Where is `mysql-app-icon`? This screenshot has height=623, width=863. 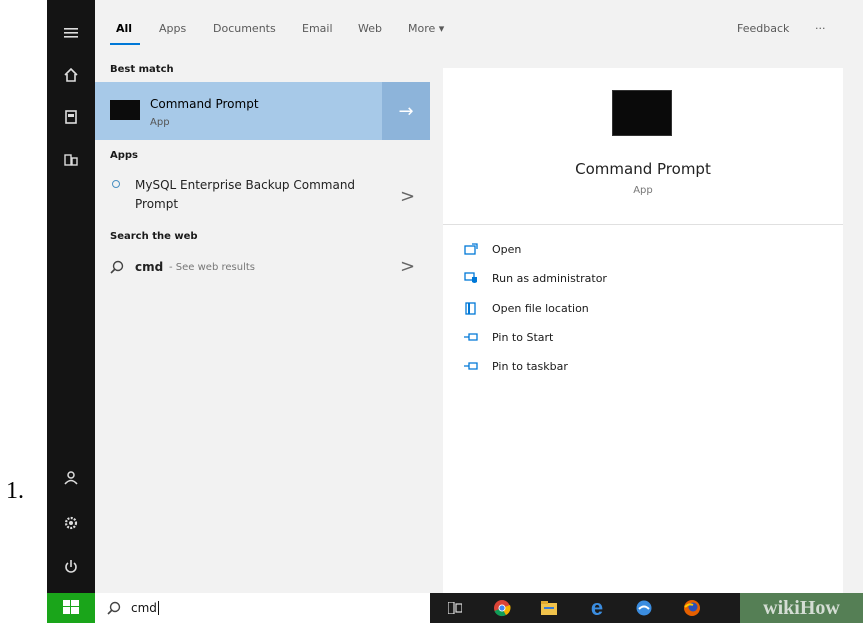 mysql-app-icon is located at coordinates (116, 184).